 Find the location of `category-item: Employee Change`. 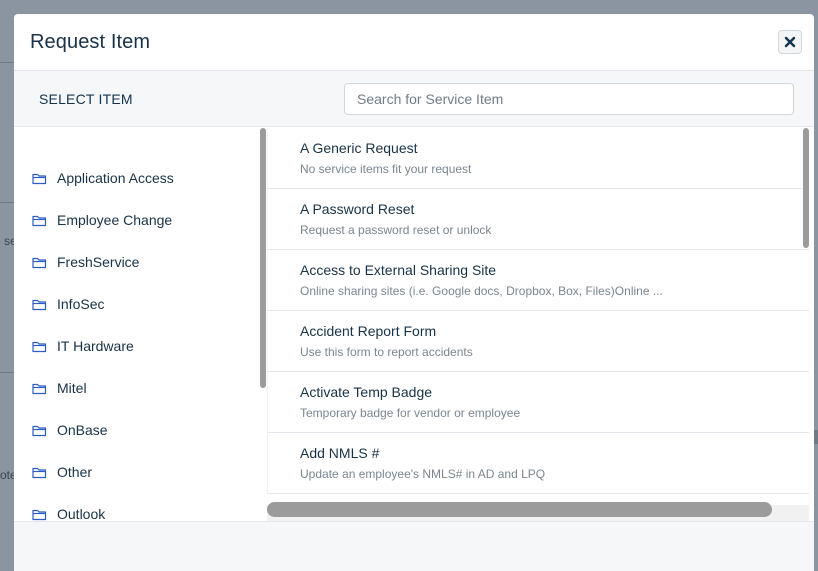

category-item: Employee Change is located at coordinates (140, 220).